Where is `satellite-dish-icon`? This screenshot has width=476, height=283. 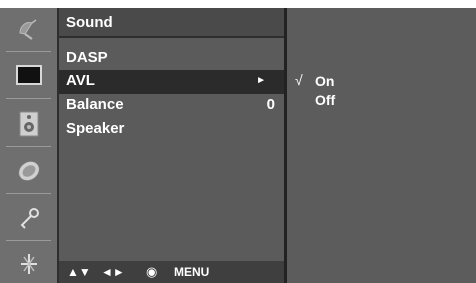 satellite-dish-icon is located at coordinates (28, 30).